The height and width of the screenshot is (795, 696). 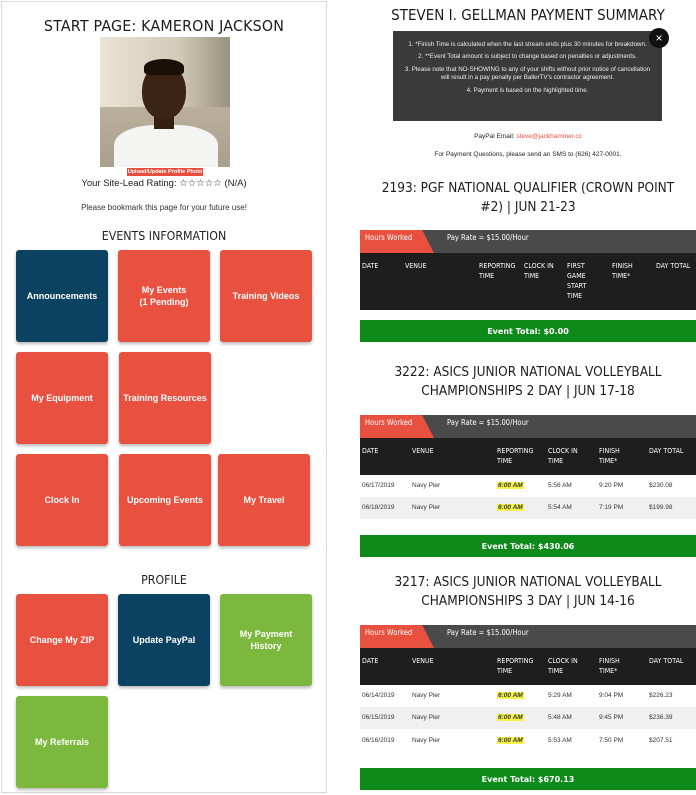 What do you see at coordinates (164, 640) in the screenshot?
I see `update-paypal-tile: Update PayPal` at bounding box center [164, 640].